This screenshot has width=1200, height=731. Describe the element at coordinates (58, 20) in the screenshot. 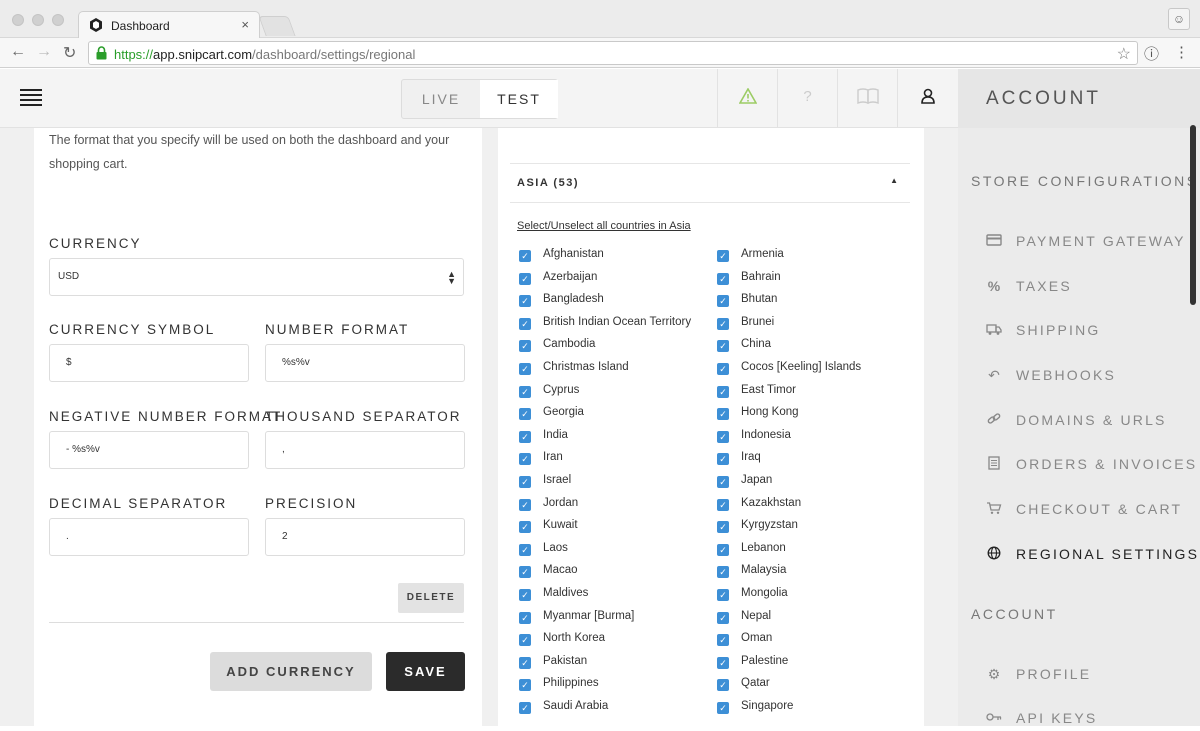

I see `window-maximize-dot` at that location.